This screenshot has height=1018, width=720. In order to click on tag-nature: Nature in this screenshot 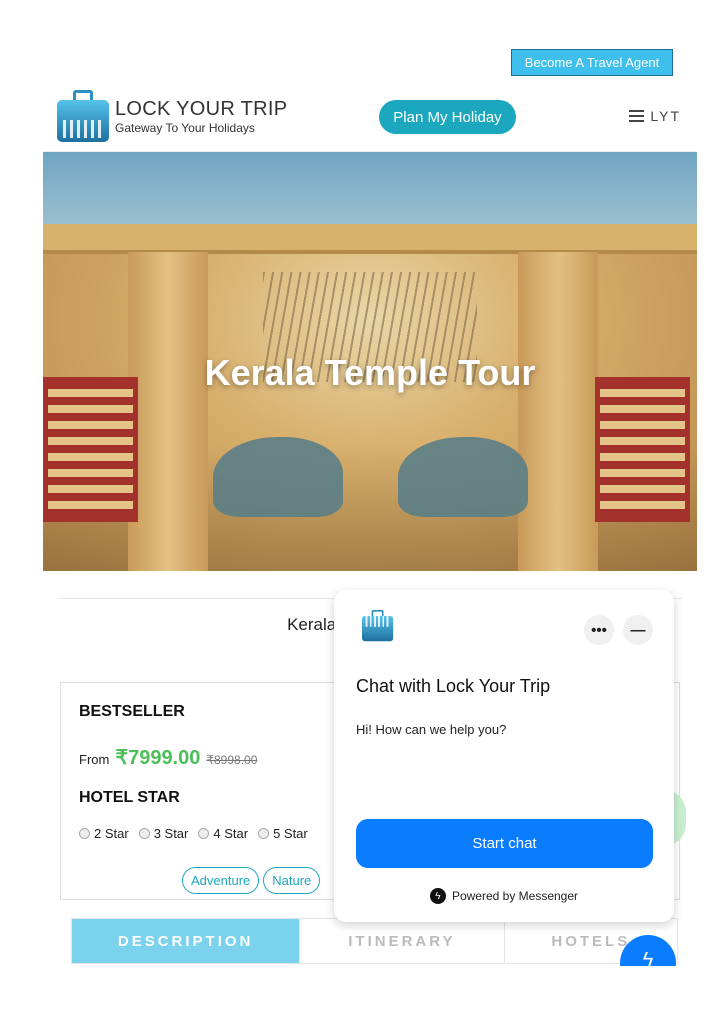, I will do `click(292, 880)`.